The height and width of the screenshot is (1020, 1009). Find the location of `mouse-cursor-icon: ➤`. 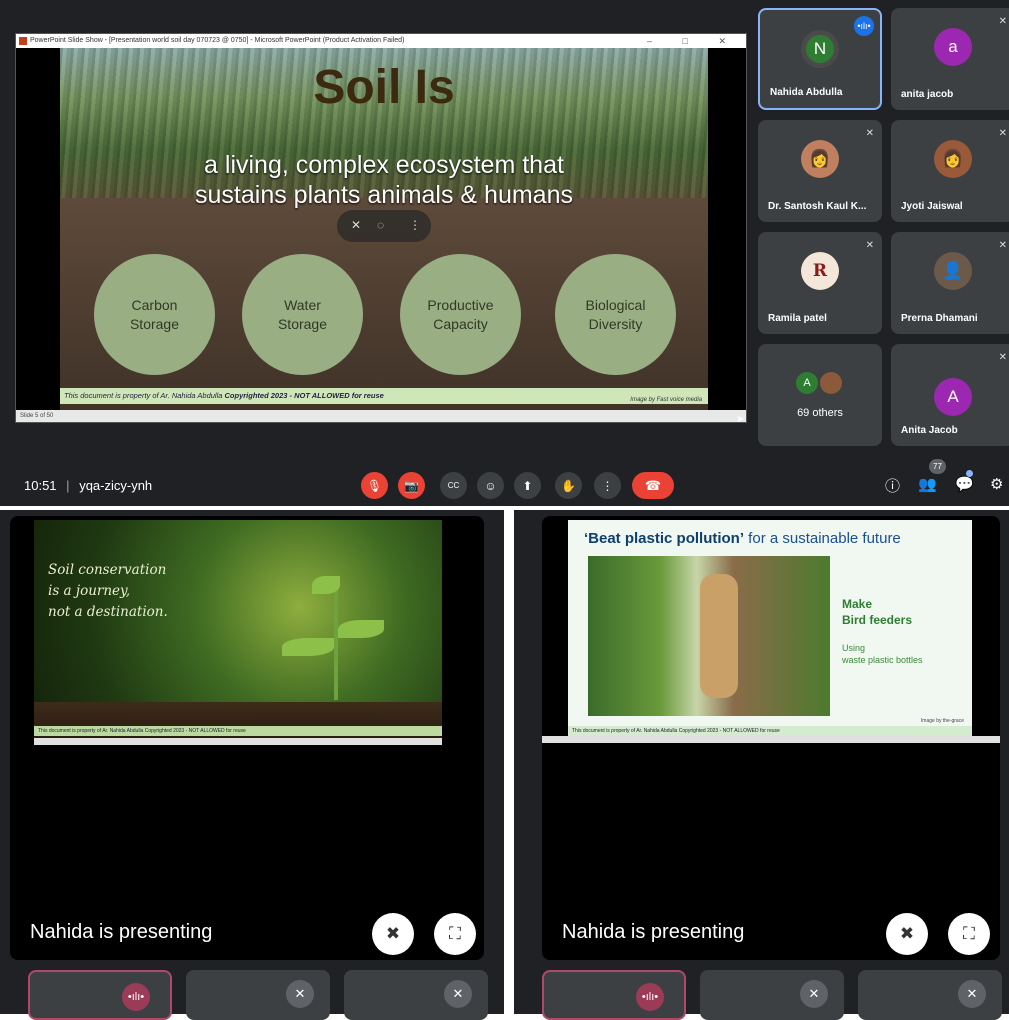

mouse-cursor-icon: ➤ is located at coordinates (740, 419).